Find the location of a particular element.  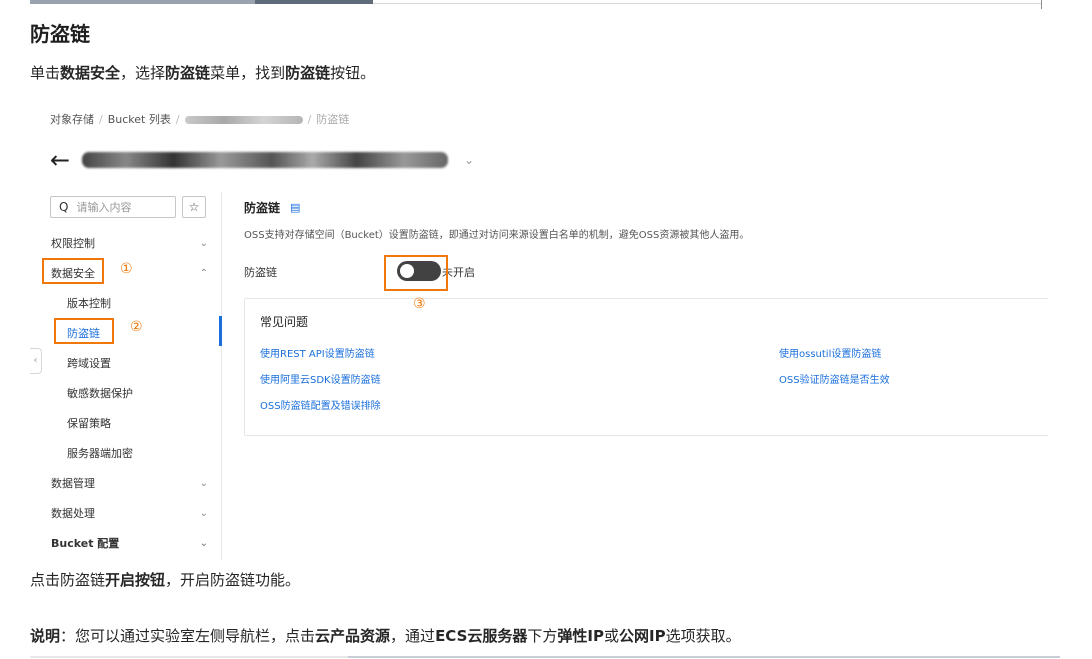

faq-link-sdk: 使用阿里云SDK设置防盗链 is located at coordinates (320, 378).